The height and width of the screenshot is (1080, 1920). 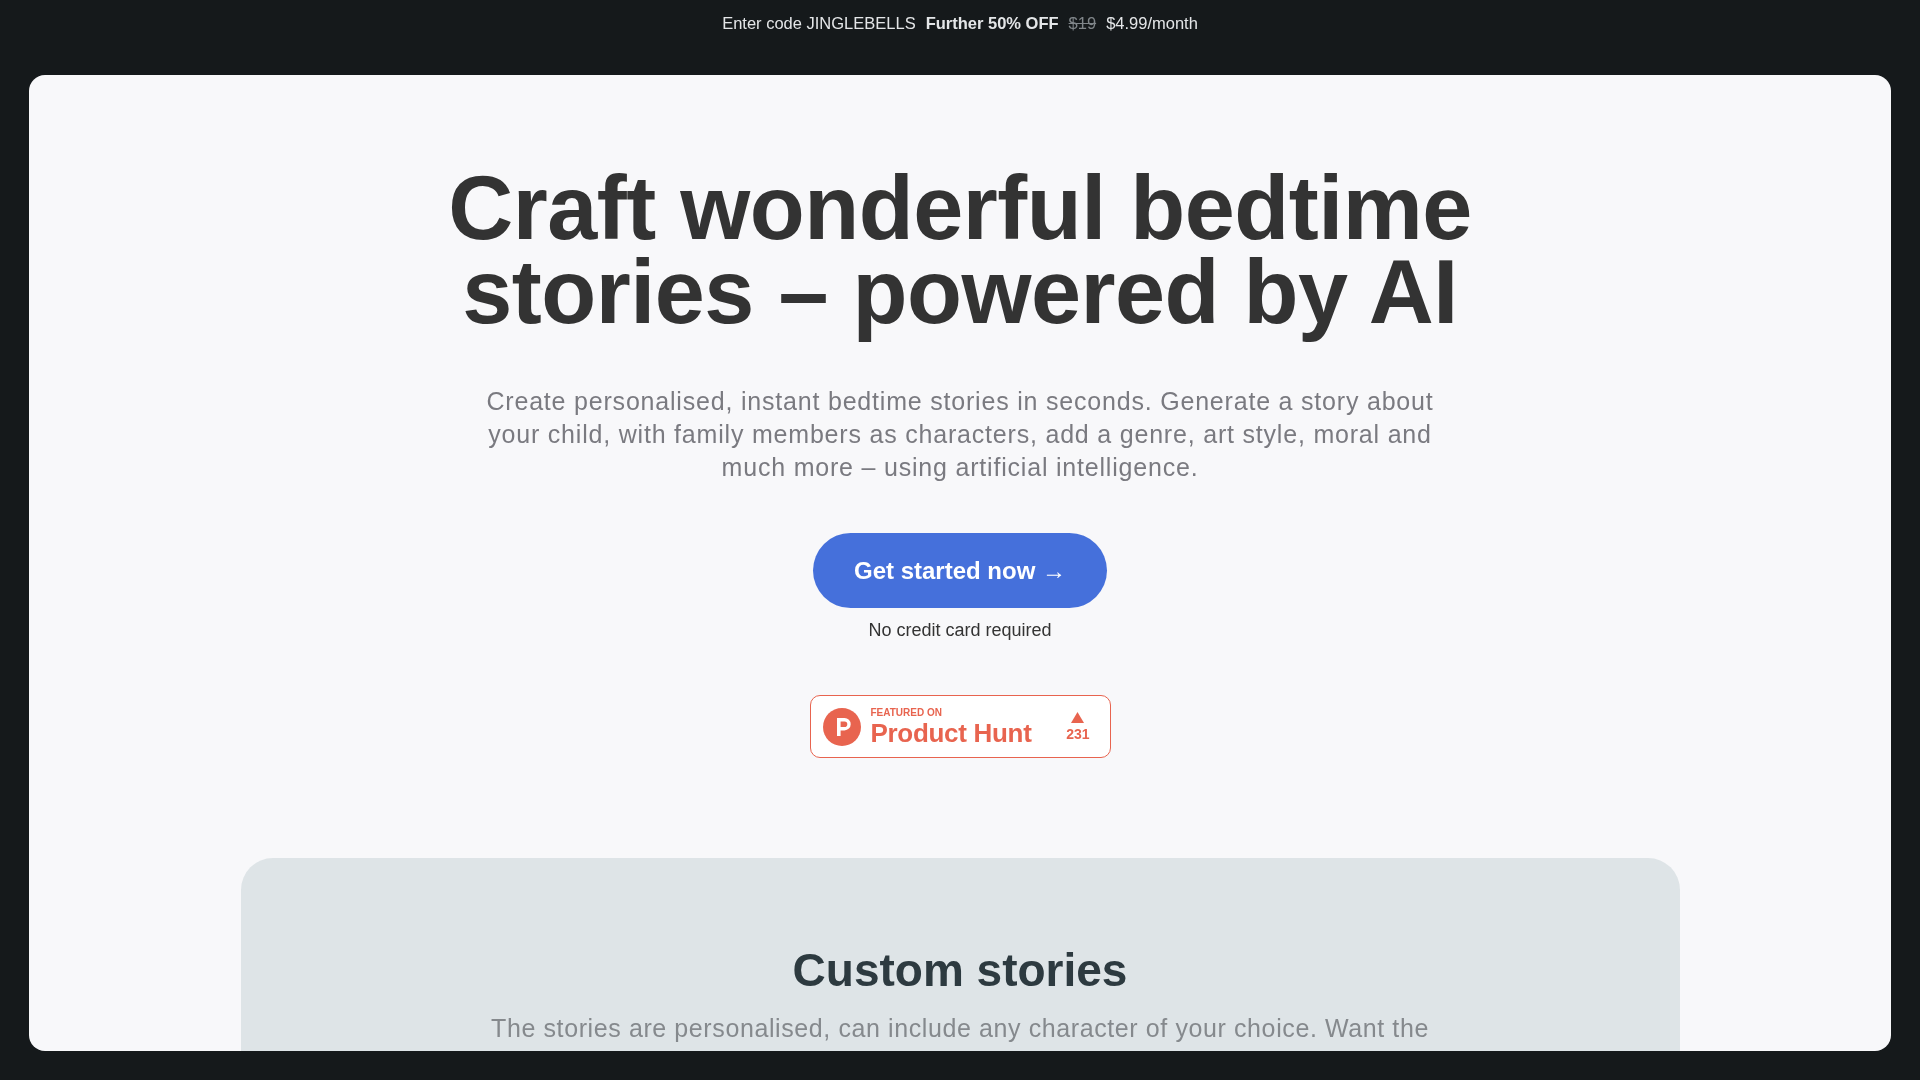 What do you see at coordinates (960, 570) in the screenshot?
I see `get-started-button: Get started now →` at bounding box center [960, 570].